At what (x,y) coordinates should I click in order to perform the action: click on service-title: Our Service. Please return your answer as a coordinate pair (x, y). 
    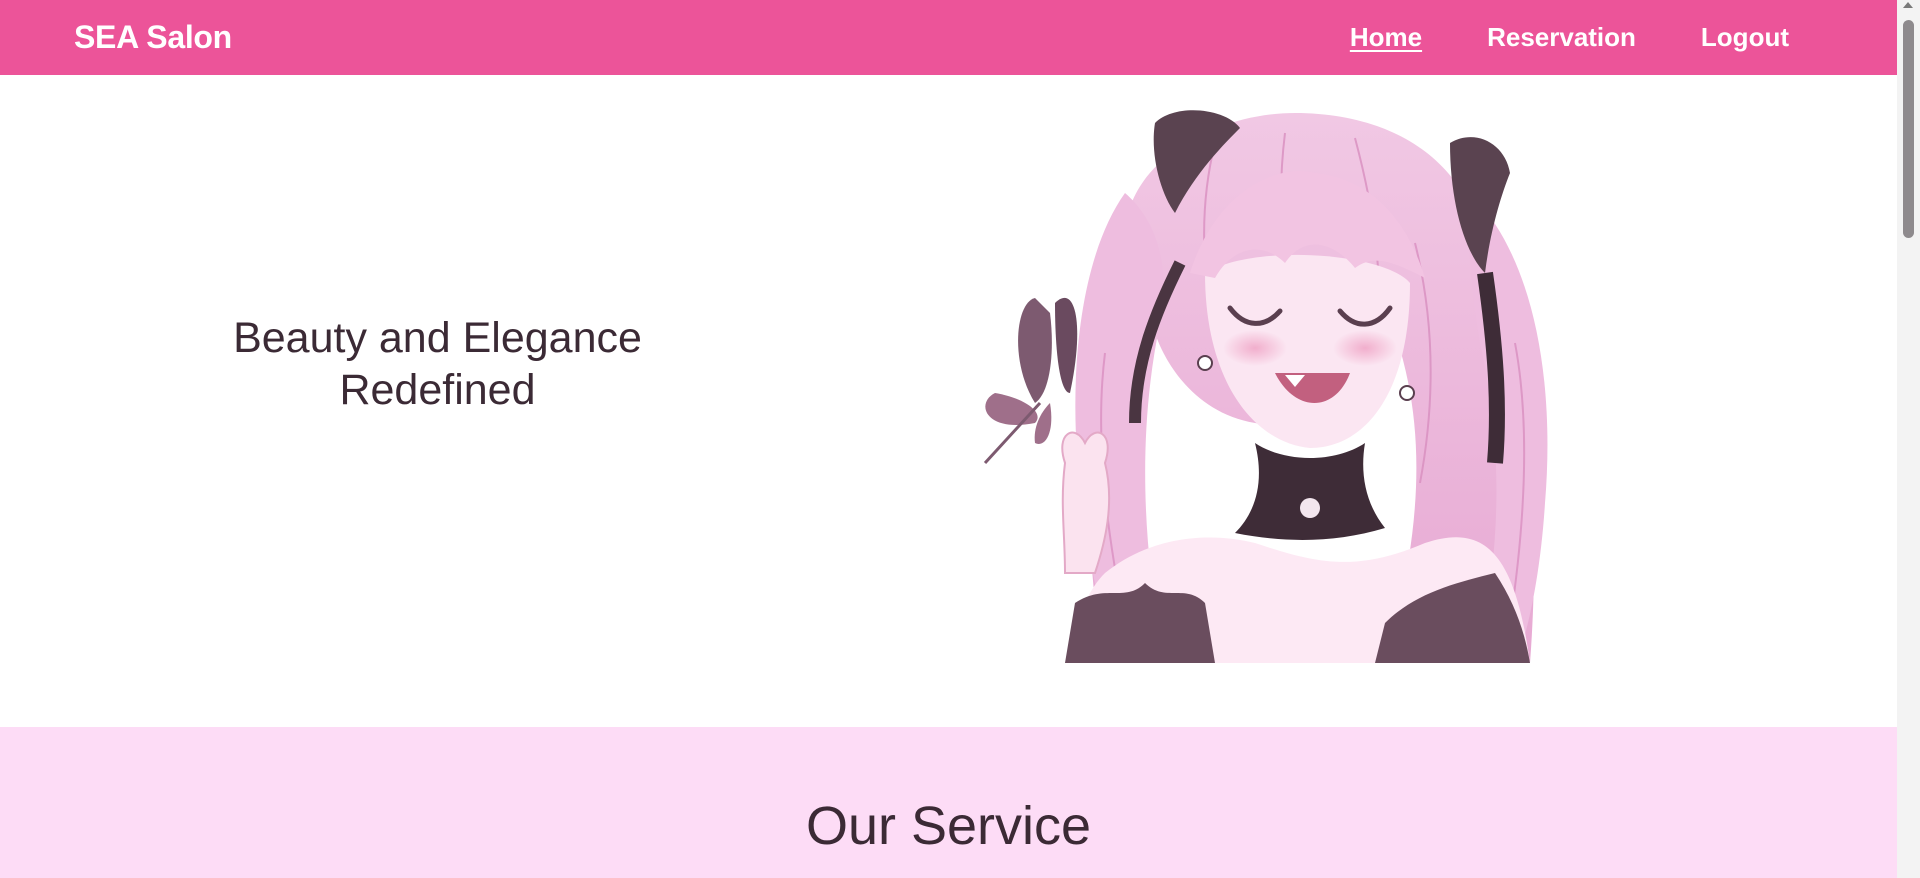
    Looking at the image, I should click on (948, 826).